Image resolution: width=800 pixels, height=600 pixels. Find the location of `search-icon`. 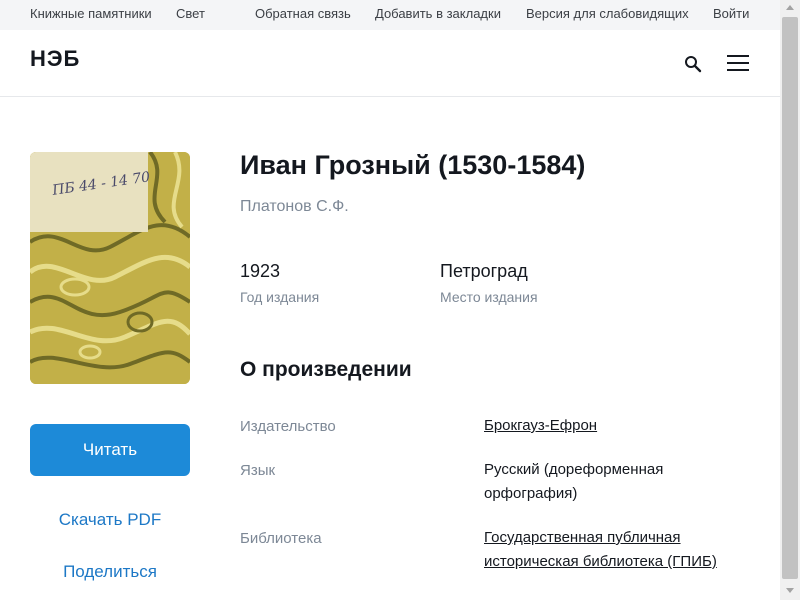

search-icon is located at coordinates (693, 64).